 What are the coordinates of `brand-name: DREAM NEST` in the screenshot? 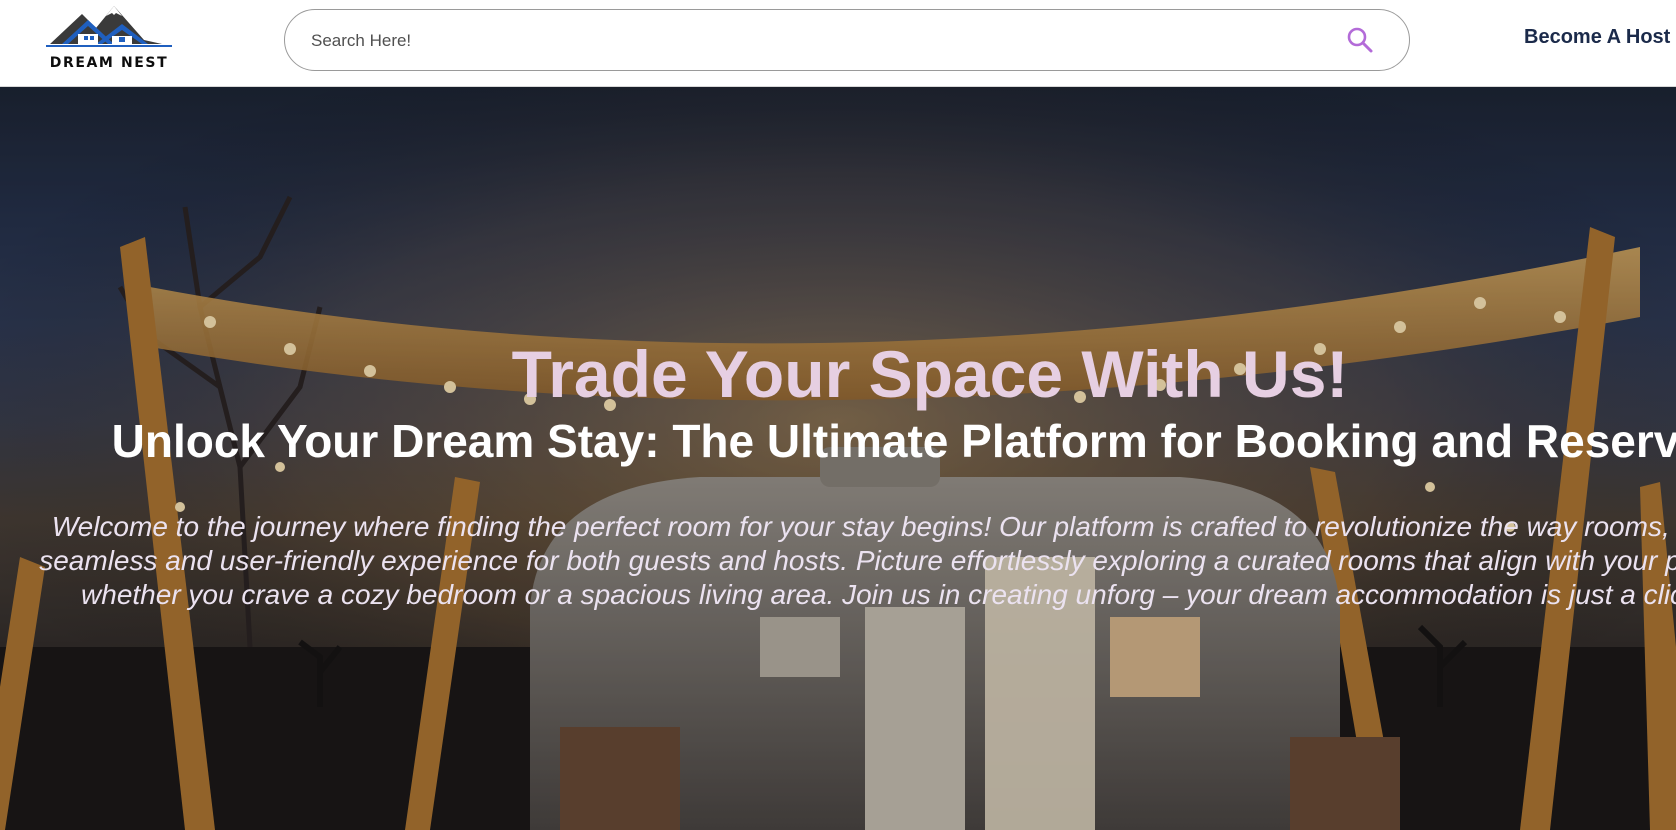 It's located at (109, 63).